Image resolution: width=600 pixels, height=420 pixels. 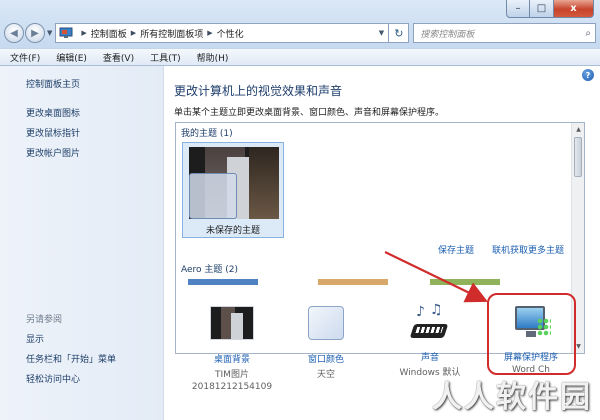 What do you see at coordinates (447, 34) in the screenshot?
I see `search-placeholder: 搜索控制面板` at bounding box center [447, 34].